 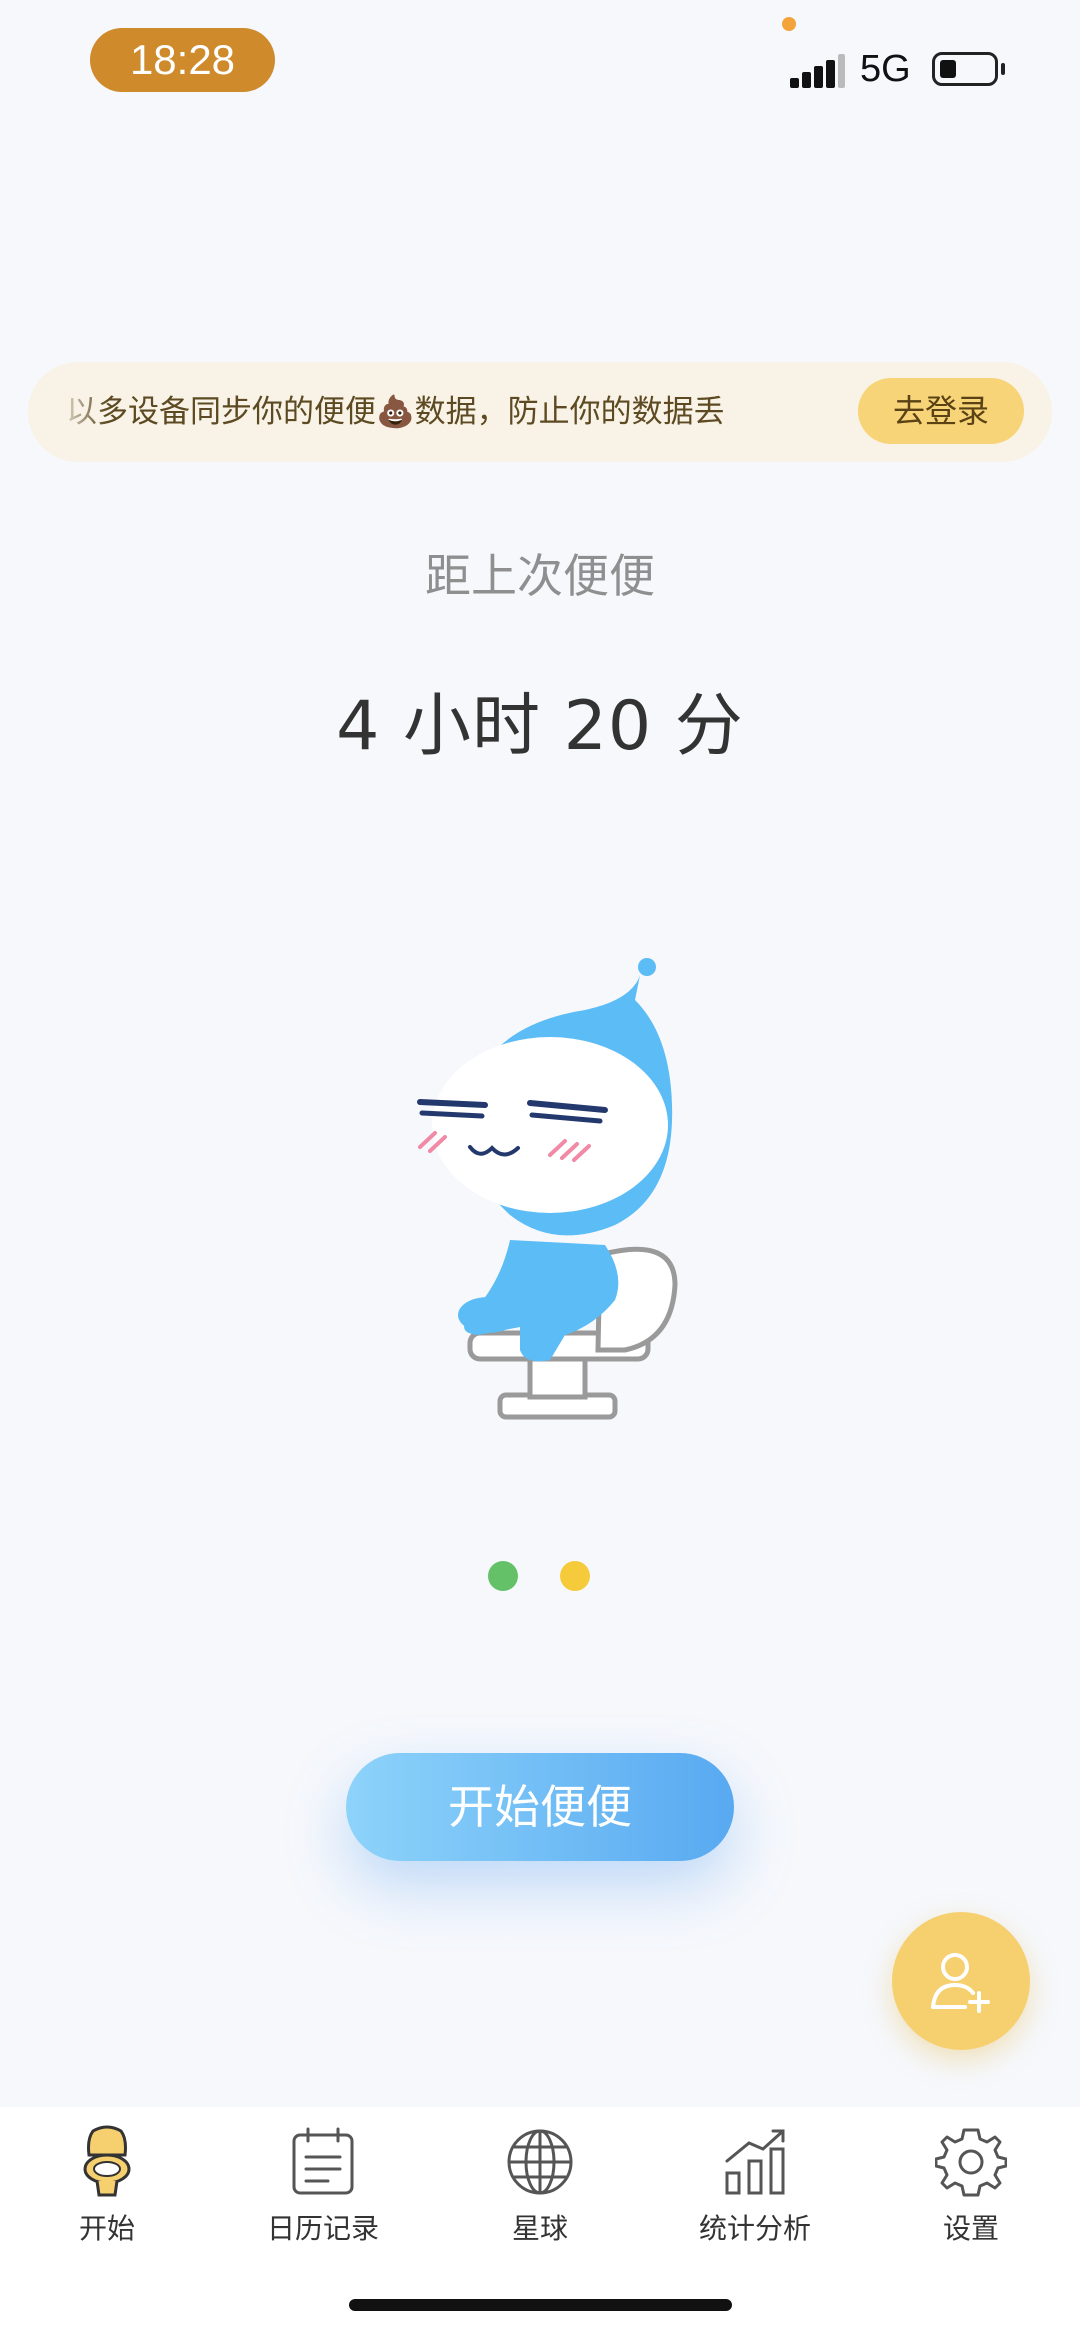 I want to click on battery-icon, so click(x=965, y=69).